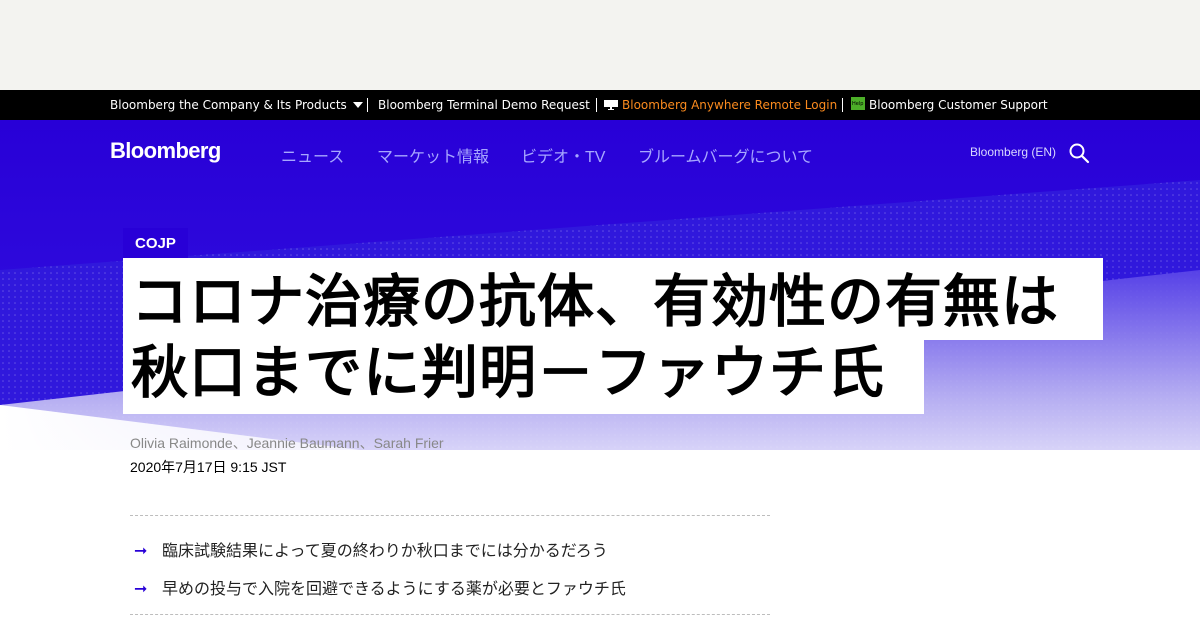 This screenshot has width=1200, height=630. I want to click on headline-line-2: 秋口までに判明－ファウチ氏, so click(523, 377).